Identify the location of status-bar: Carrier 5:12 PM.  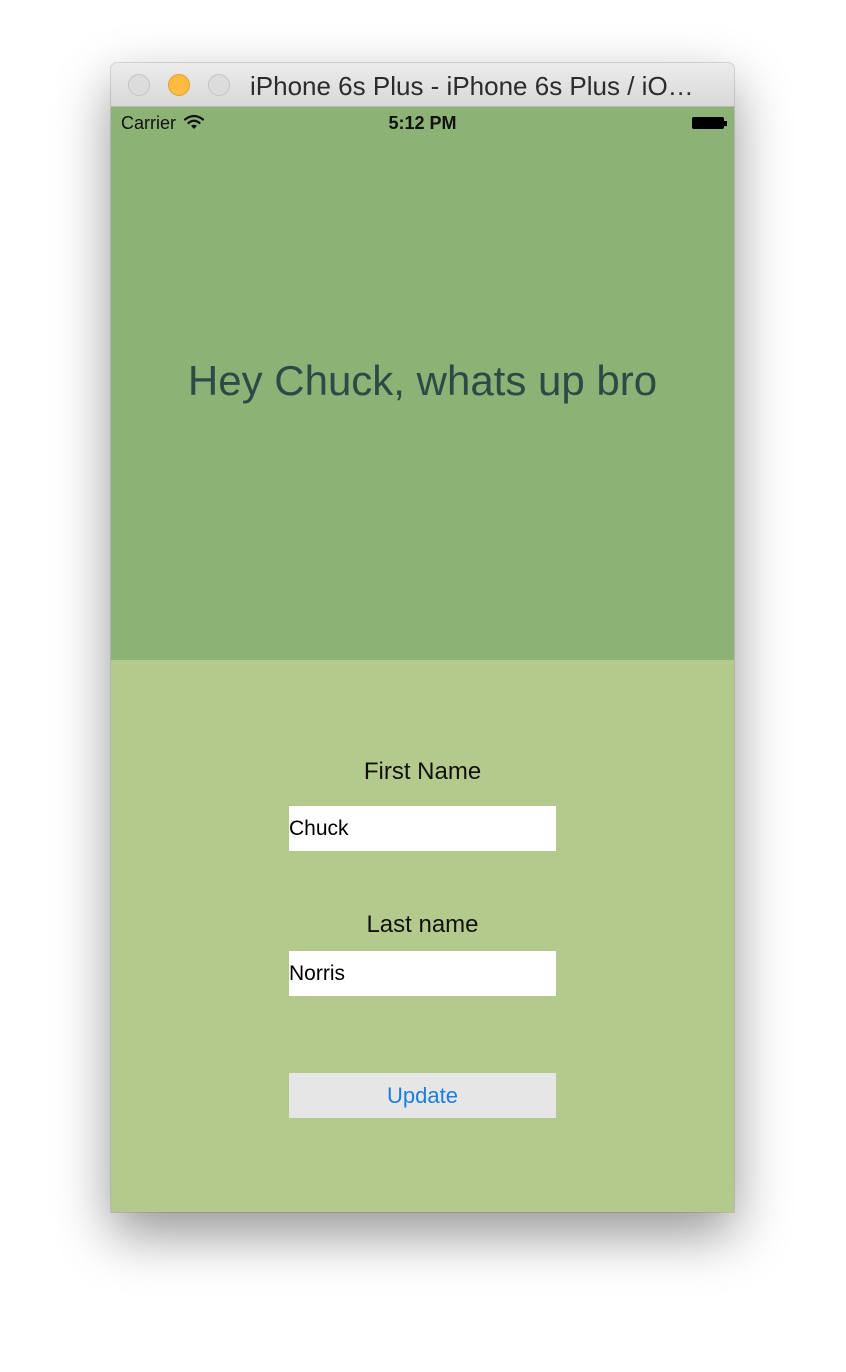
(422, 125).